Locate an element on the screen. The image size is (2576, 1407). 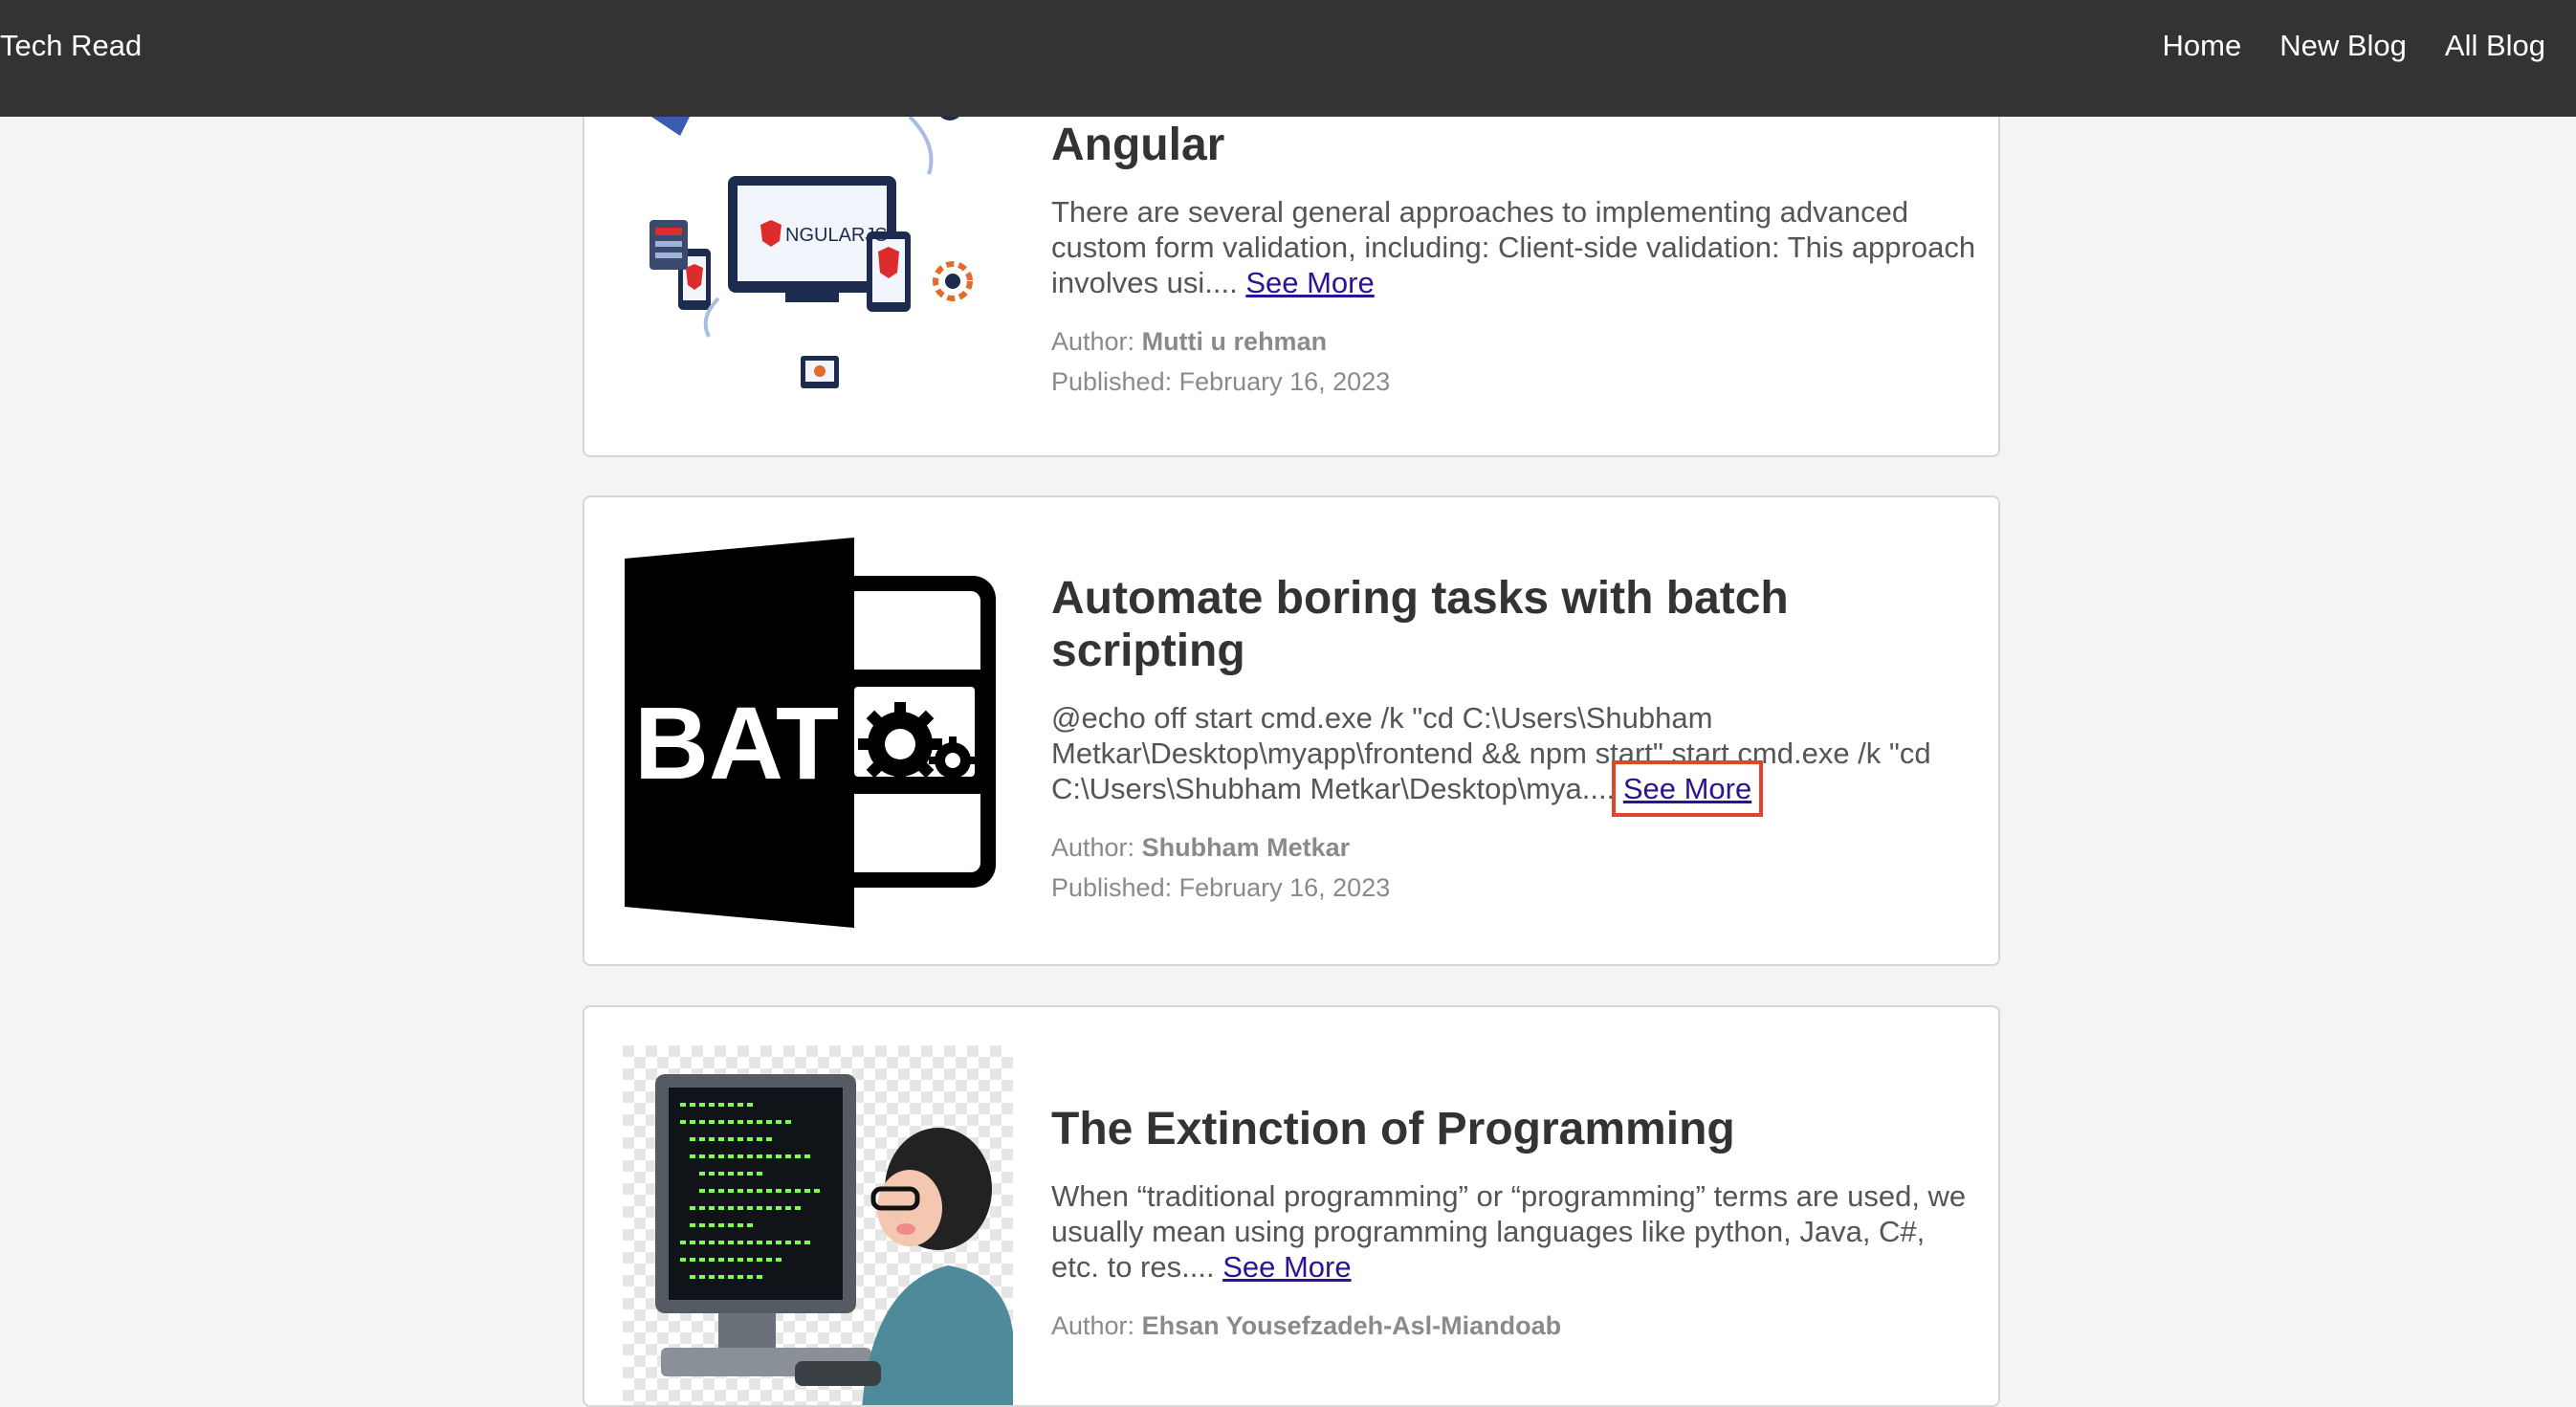
angular-devices-illustration-icon: NGULARJS is located at coordinates (818, 250).